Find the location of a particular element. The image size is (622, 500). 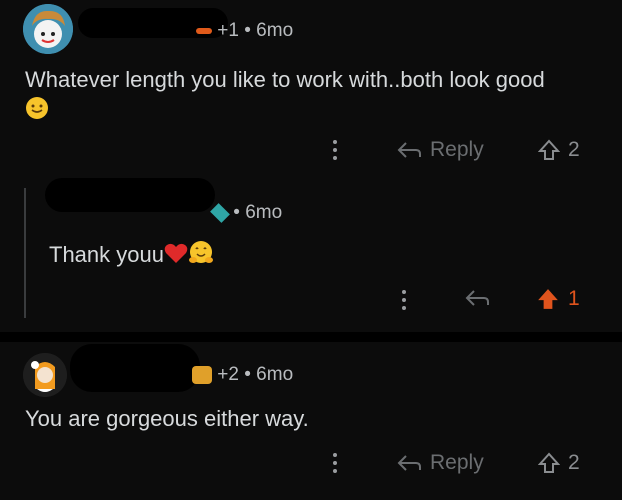

comment-meta: +1 • 6mo is located at coordinates (244, 31).